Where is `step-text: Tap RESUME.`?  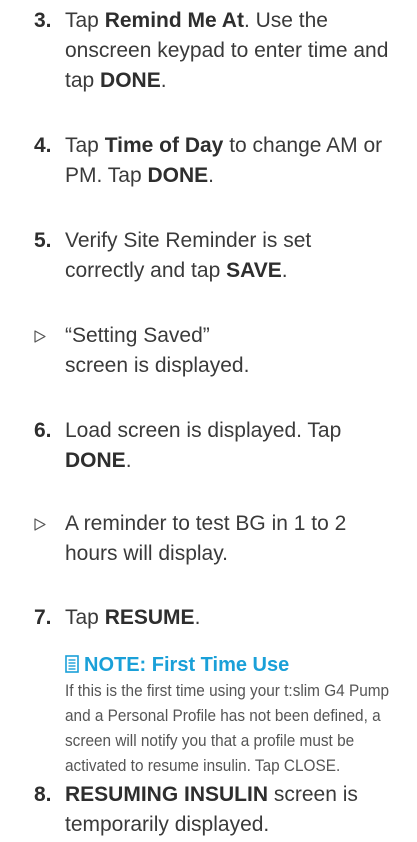 step-text: Tap RESUME. is located at coordinates (133, 617).